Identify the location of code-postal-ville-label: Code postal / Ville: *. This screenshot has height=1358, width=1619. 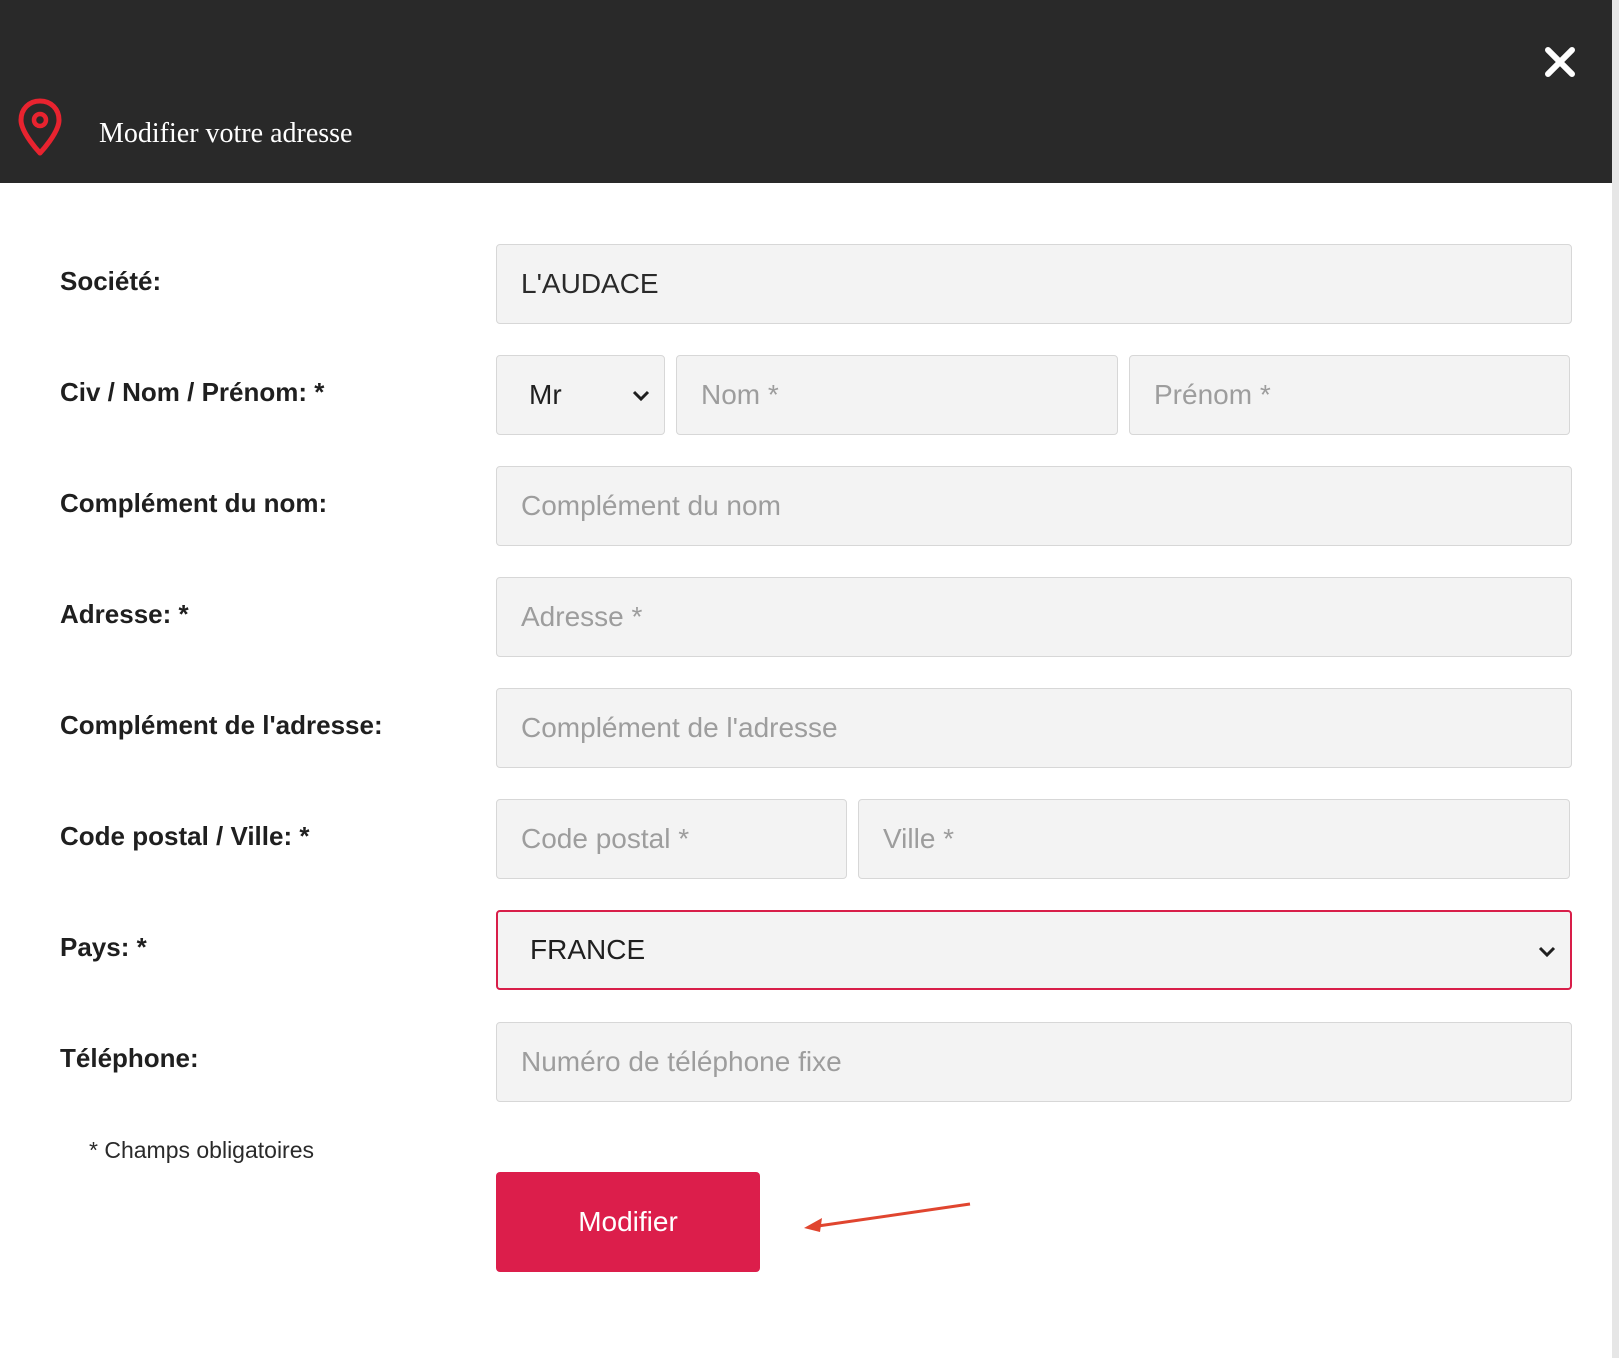
(185, 836).